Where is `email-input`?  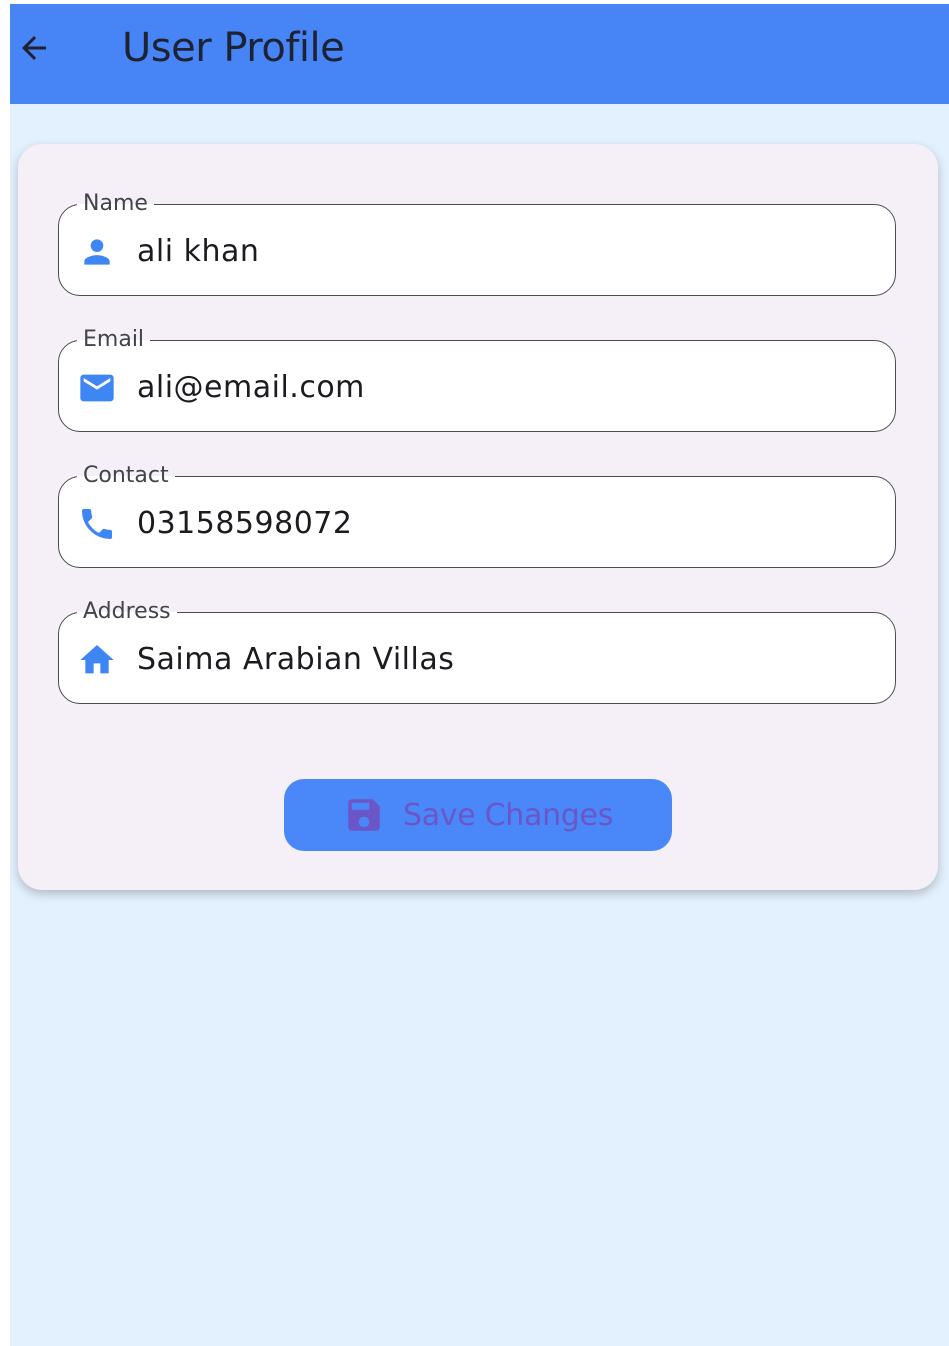
email-input is located at coordinates (507, 387).